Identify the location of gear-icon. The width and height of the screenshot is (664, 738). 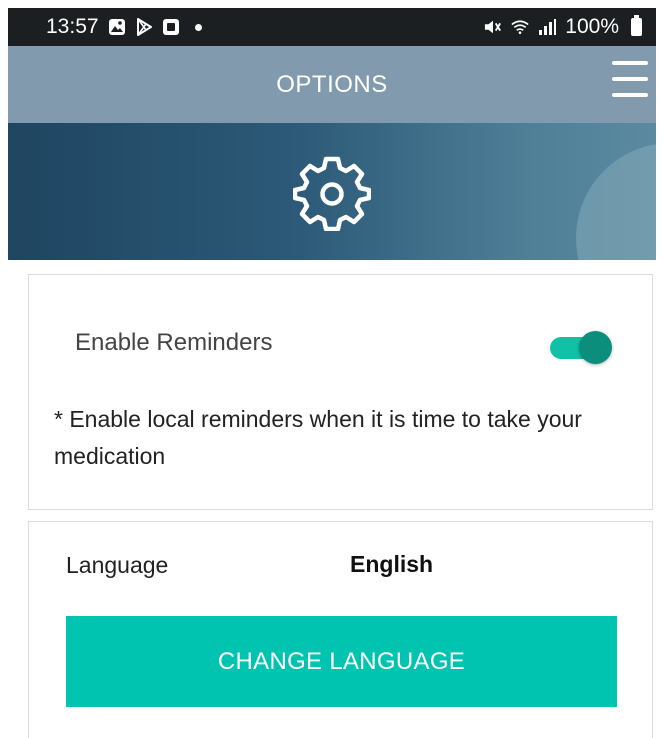
(332, 193).